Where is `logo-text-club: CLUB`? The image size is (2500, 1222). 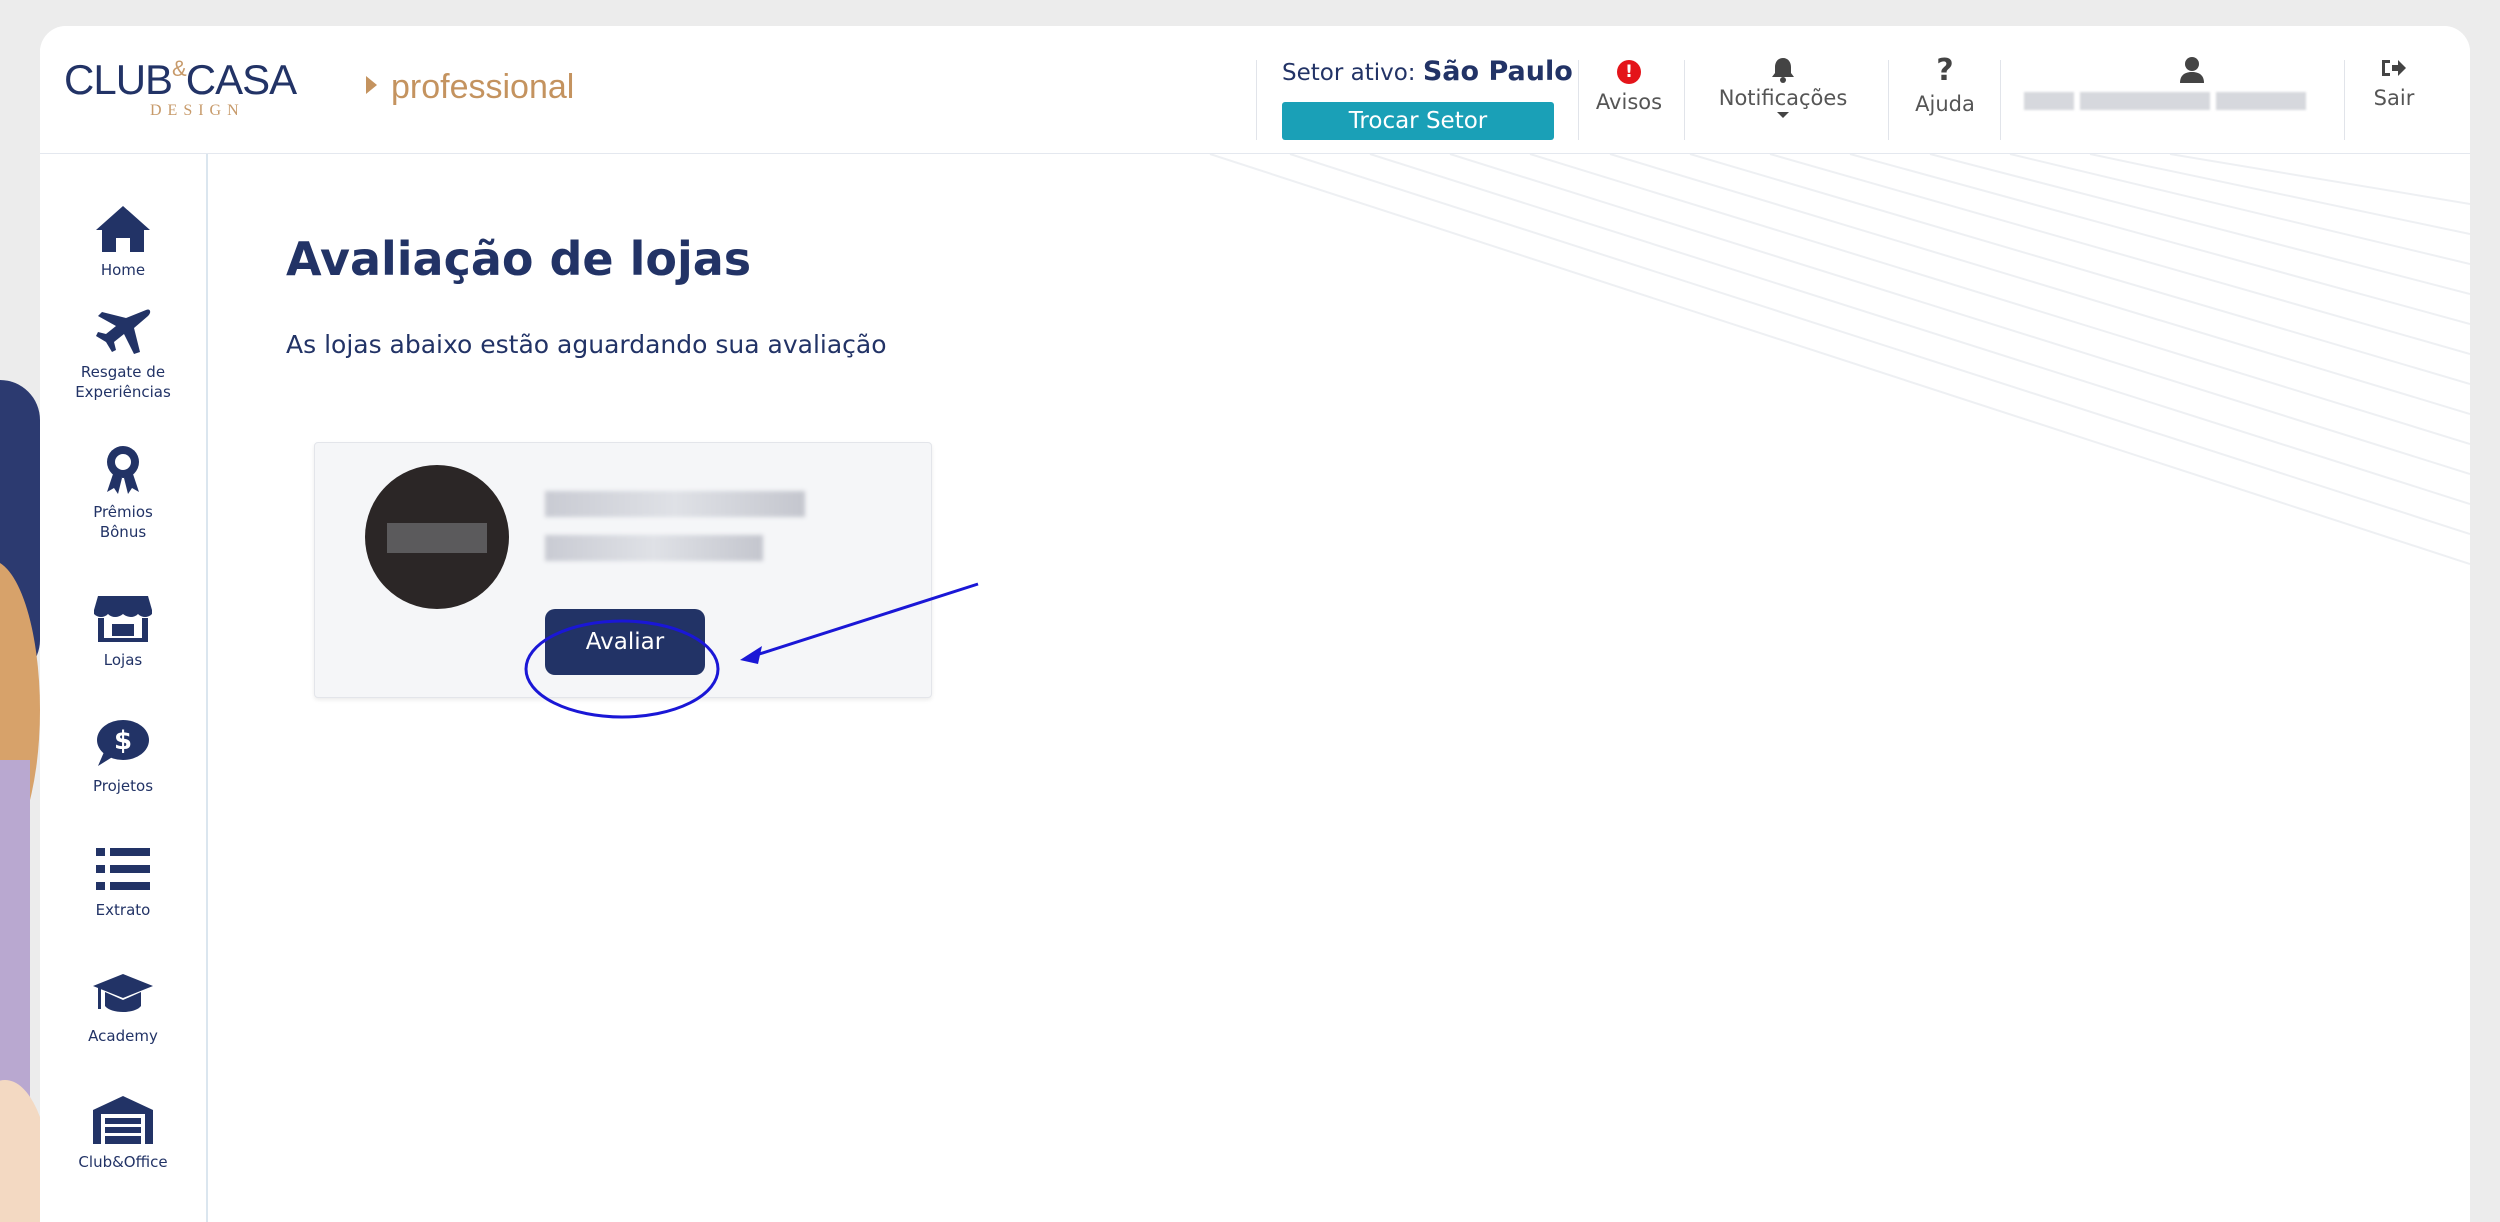
logo-text-club: CLUB is located at coordinates (118, 79).